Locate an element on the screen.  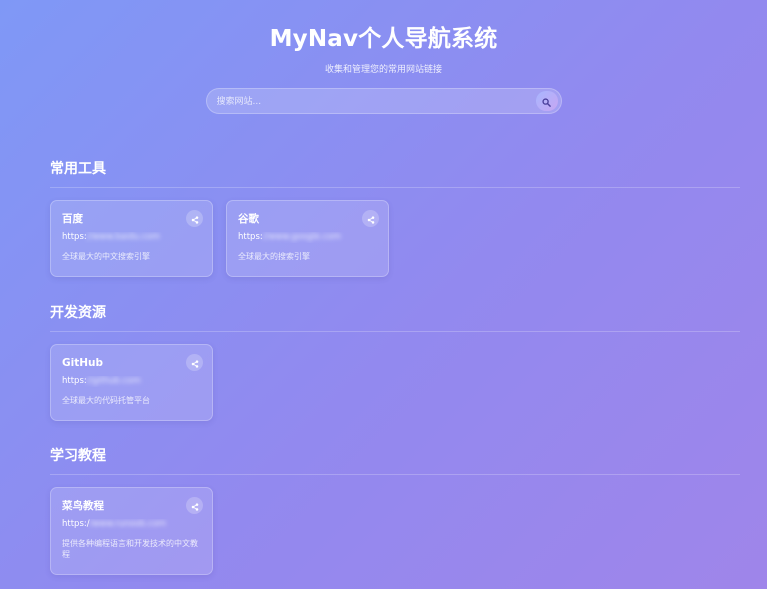
search-icon is located at coordinates (546, 101).